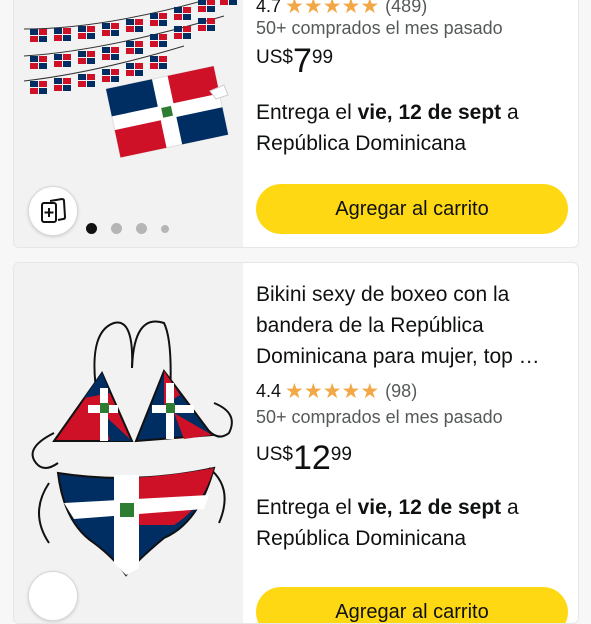  I want to click on bikini-top-right, so click(174, 405).